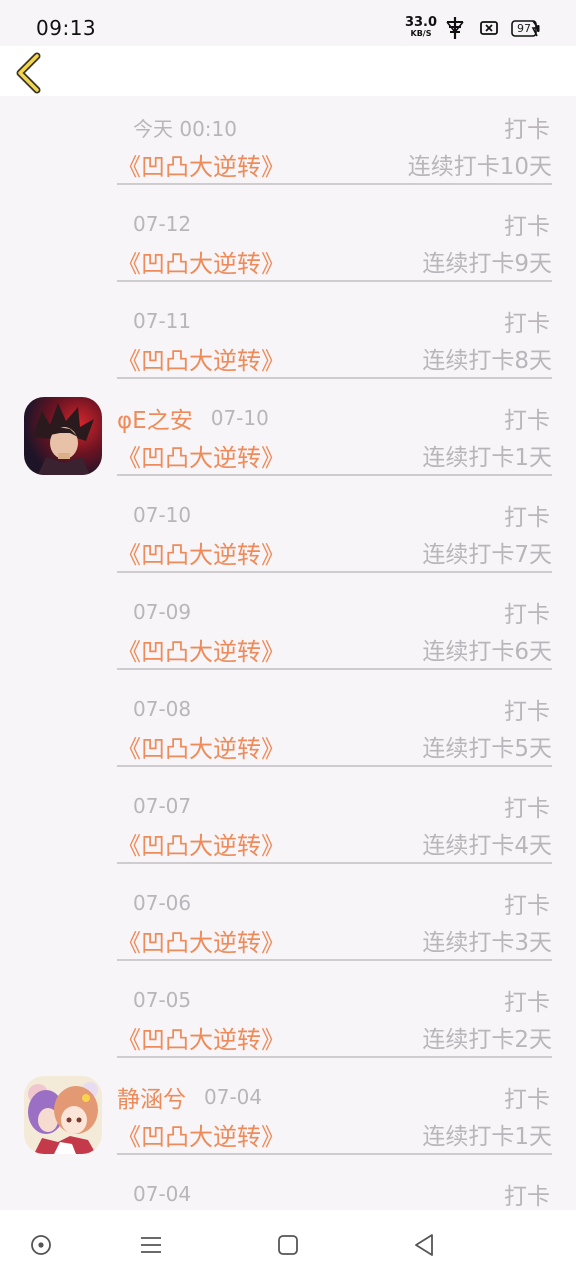 The width and height of the screenshot is (576, 1280). Describe the element at coordinates (288, 629) in the screenshot. I see `checkin-entry: 07-09 打卡 《凹凸大逆转》 连续打卡6天` at that location.